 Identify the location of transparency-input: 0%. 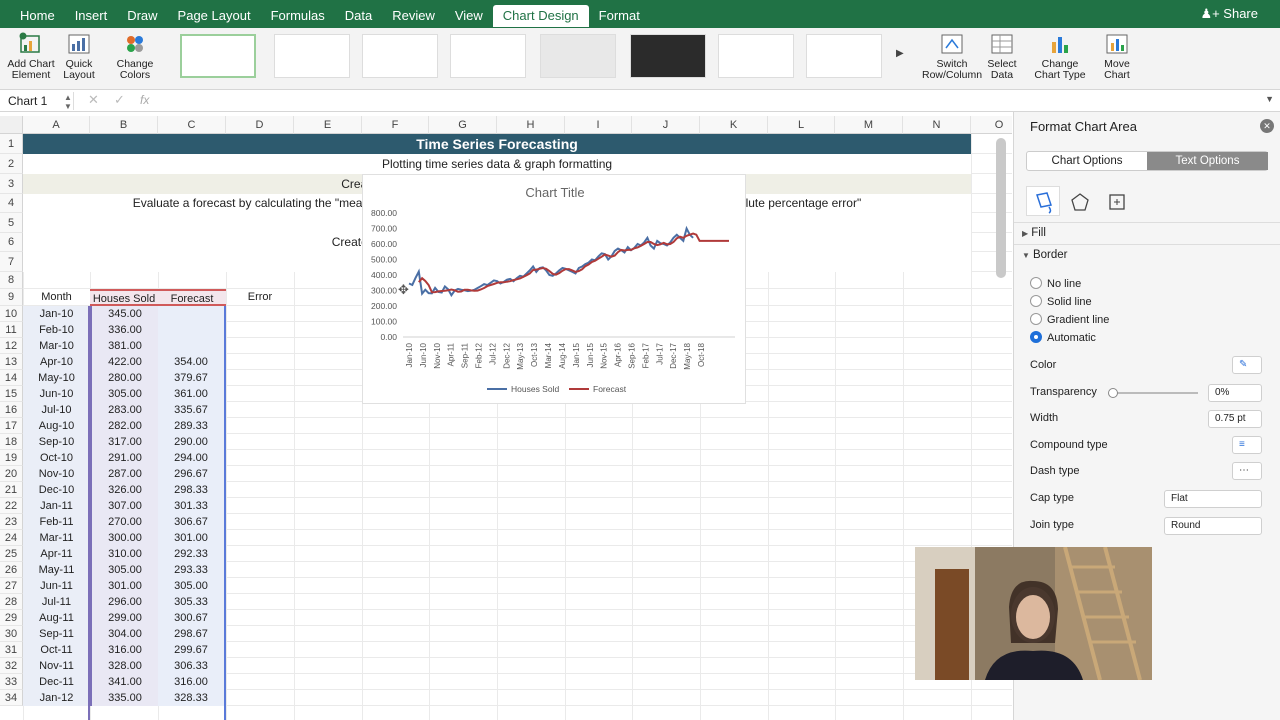
(1235, 393).